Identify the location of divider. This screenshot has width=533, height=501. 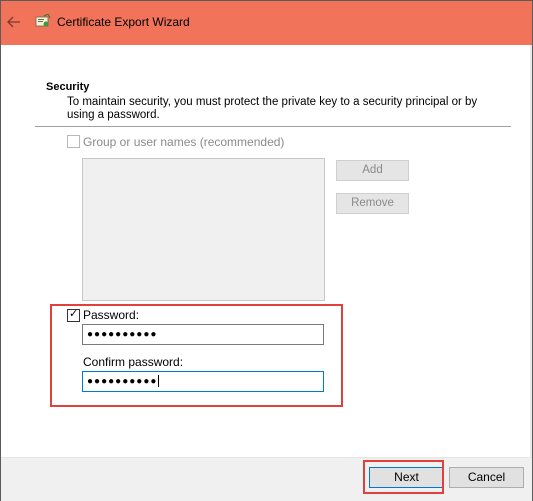
(273, 126).